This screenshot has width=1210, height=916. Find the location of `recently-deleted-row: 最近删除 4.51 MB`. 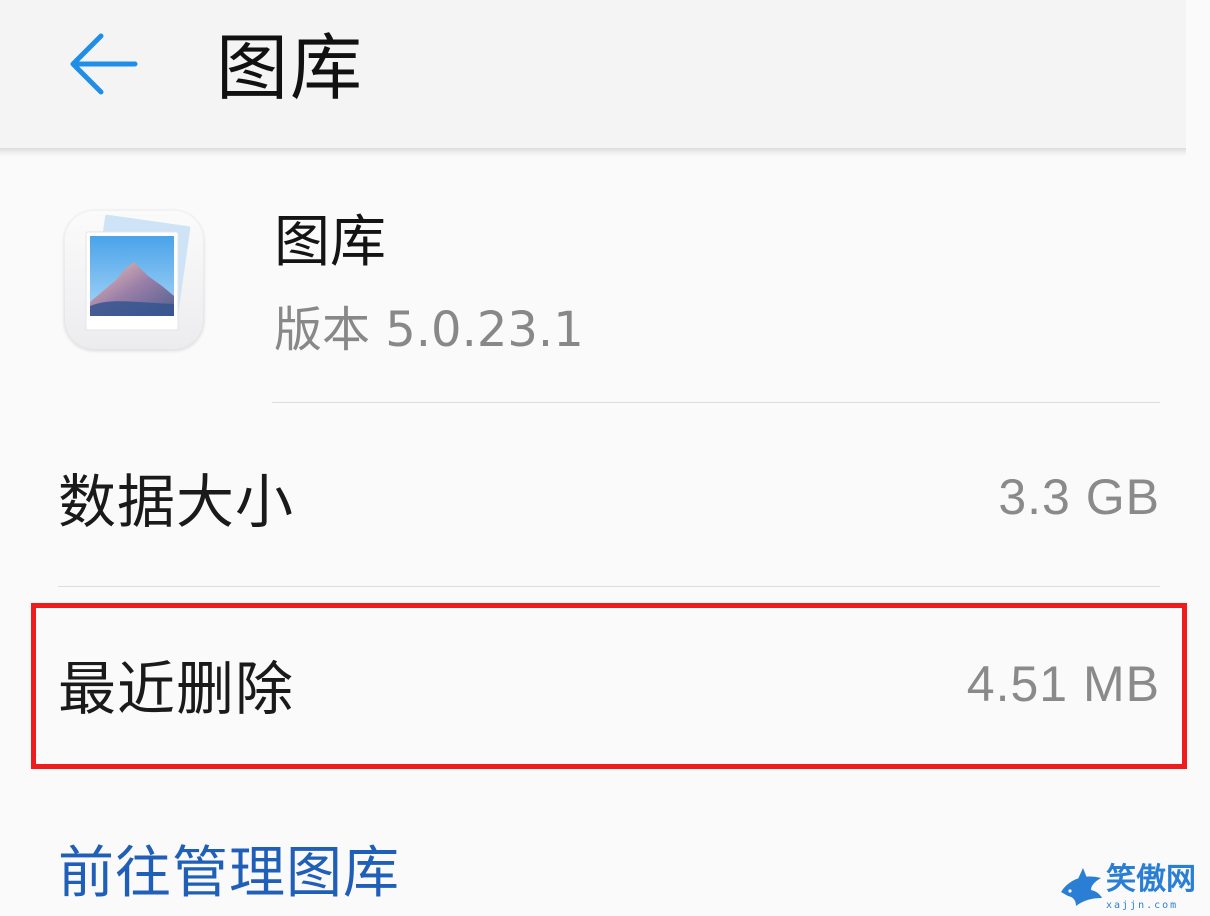

recently-deleted-row: 最近删除 4.51 MB is located at coordinates (609, 684).